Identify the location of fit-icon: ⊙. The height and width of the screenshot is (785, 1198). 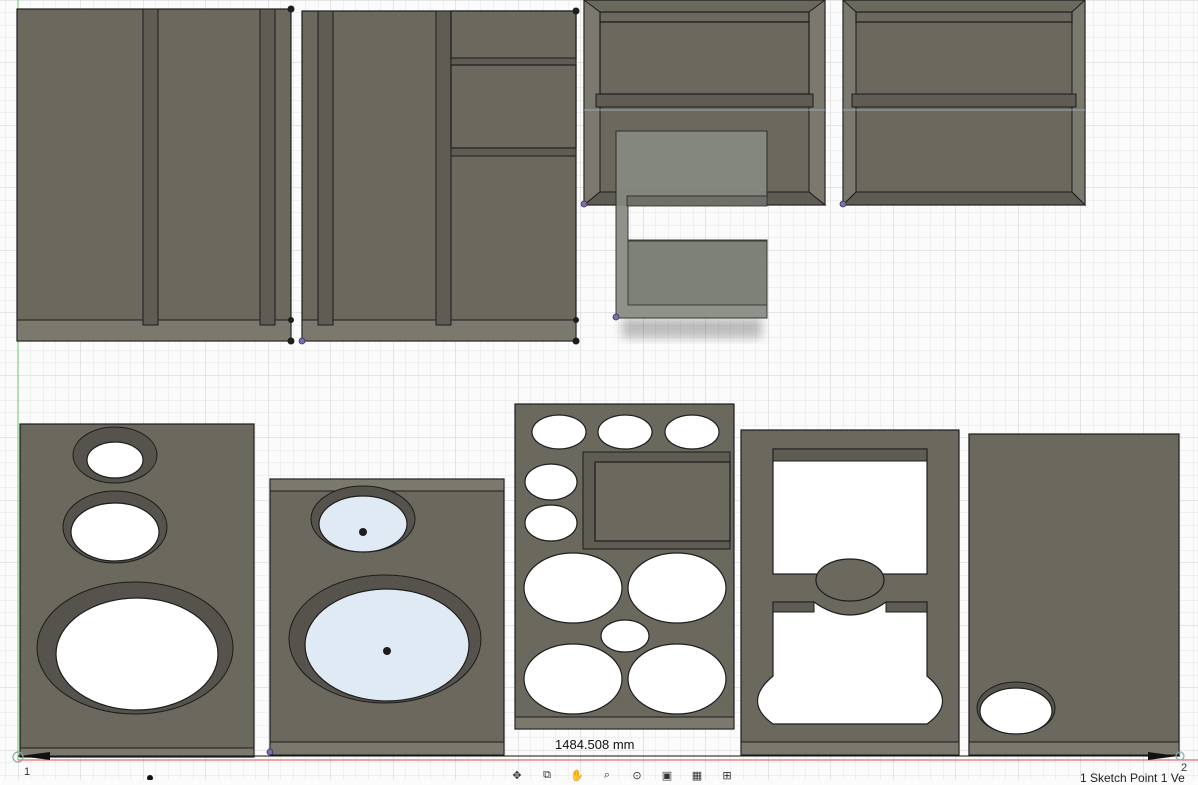
(637, 775).